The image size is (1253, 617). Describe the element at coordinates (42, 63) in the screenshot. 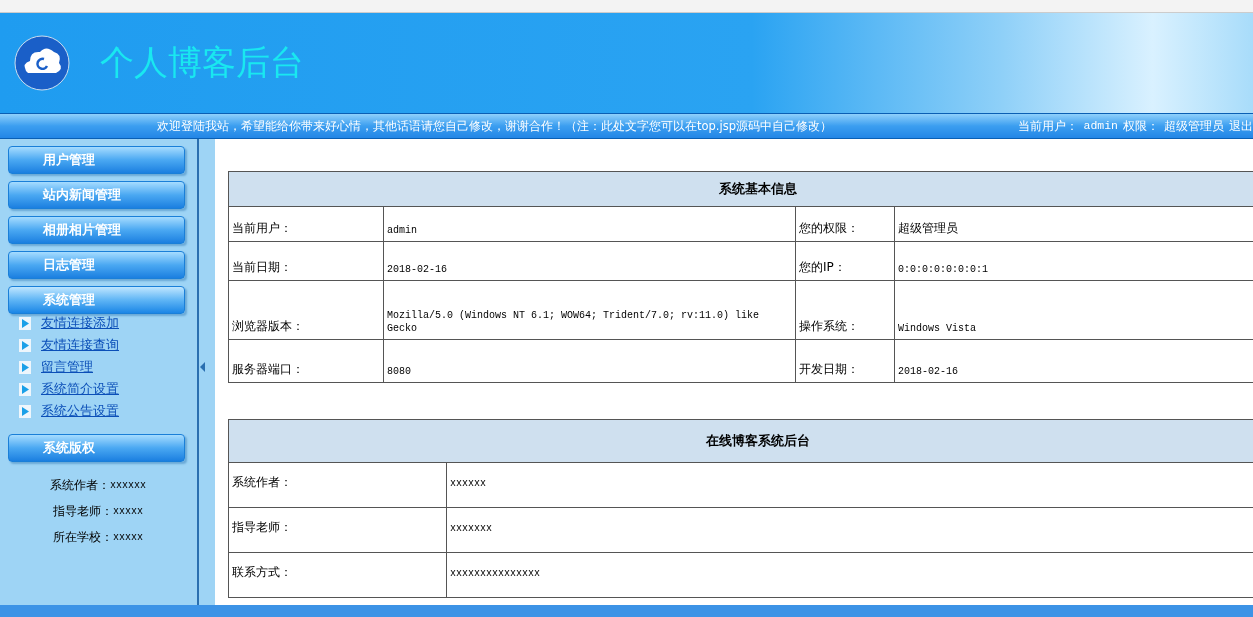

I see `logo-icon` at that location.